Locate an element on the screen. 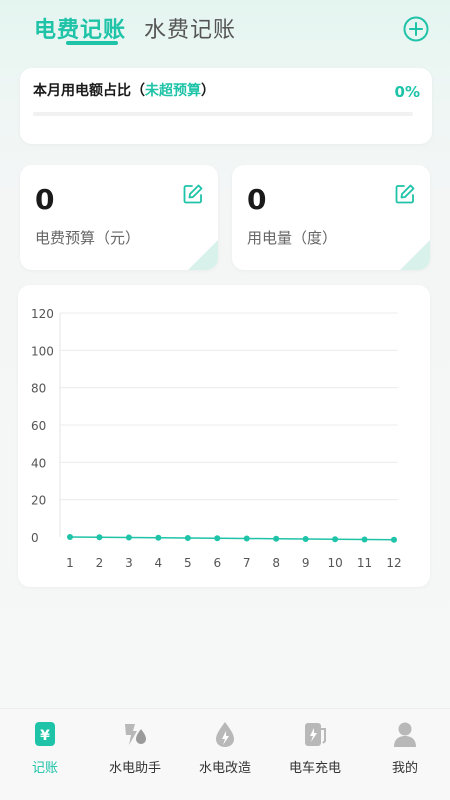 This screenshot has width=450, height=800. usage-ratio-card: 本月用电额占比（未超预算） 0% is located at coordinates (226, 106).